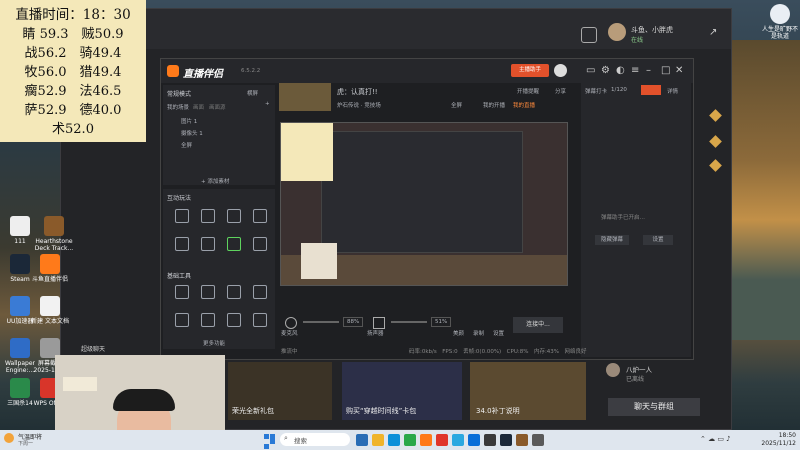 This screenshot has height=450, width=800. Describe the element at coordinates (635, 70) in the screenshot. I see `menu-icon: ≡` at that location.